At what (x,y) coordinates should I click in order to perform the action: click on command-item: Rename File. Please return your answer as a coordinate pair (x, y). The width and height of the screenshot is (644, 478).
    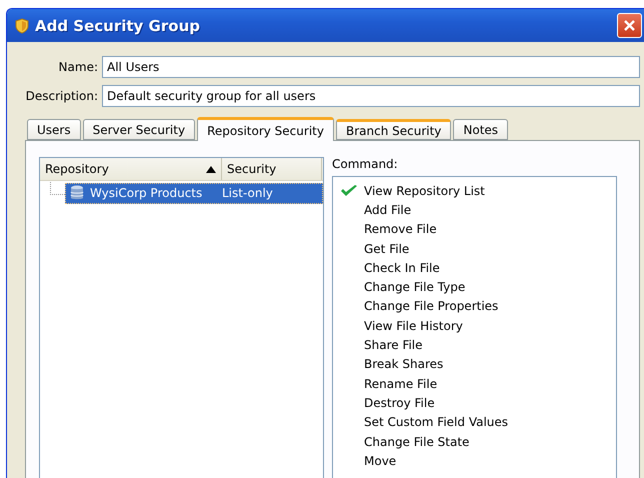
    Looking at the image, I should click on (389, 384).